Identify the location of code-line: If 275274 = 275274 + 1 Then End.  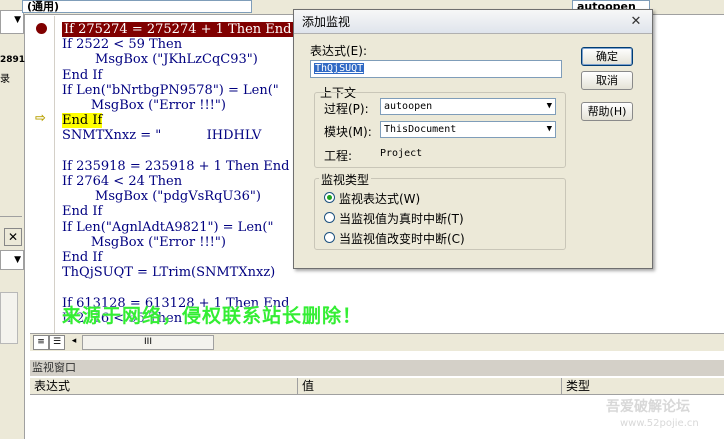
(178, 29).